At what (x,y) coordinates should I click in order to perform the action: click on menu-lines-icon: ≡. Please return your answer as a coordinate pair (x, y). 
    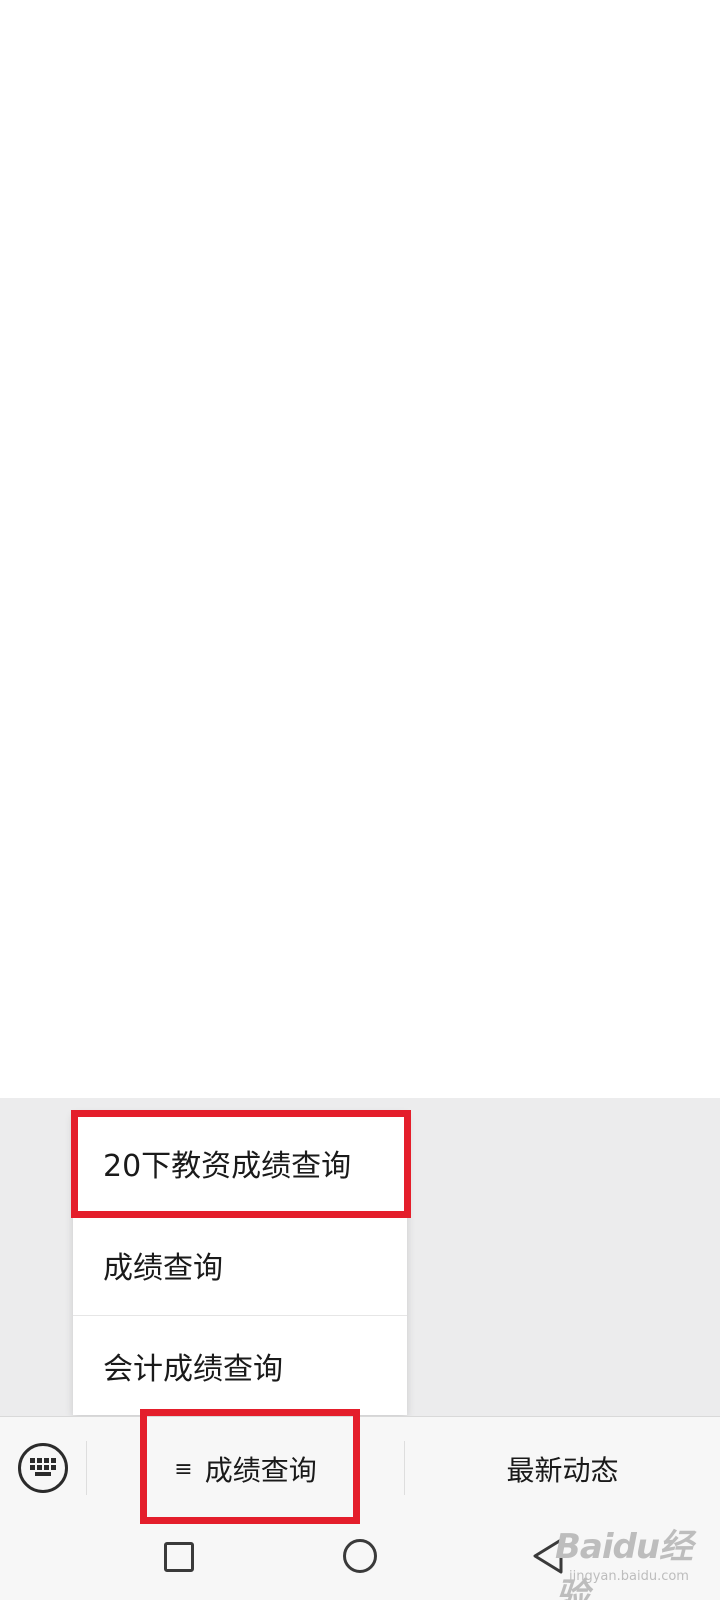
    Looking at the image, I should click on (183, 1469).